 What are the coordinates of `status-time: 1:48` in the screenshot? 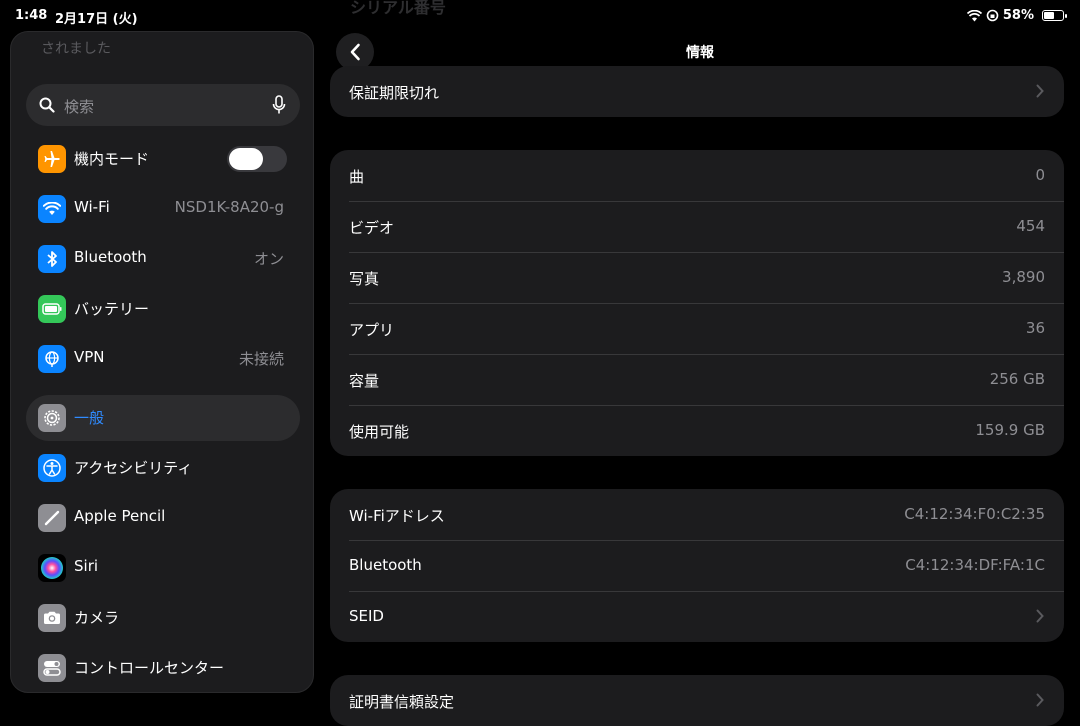 It's located at (31, 15).